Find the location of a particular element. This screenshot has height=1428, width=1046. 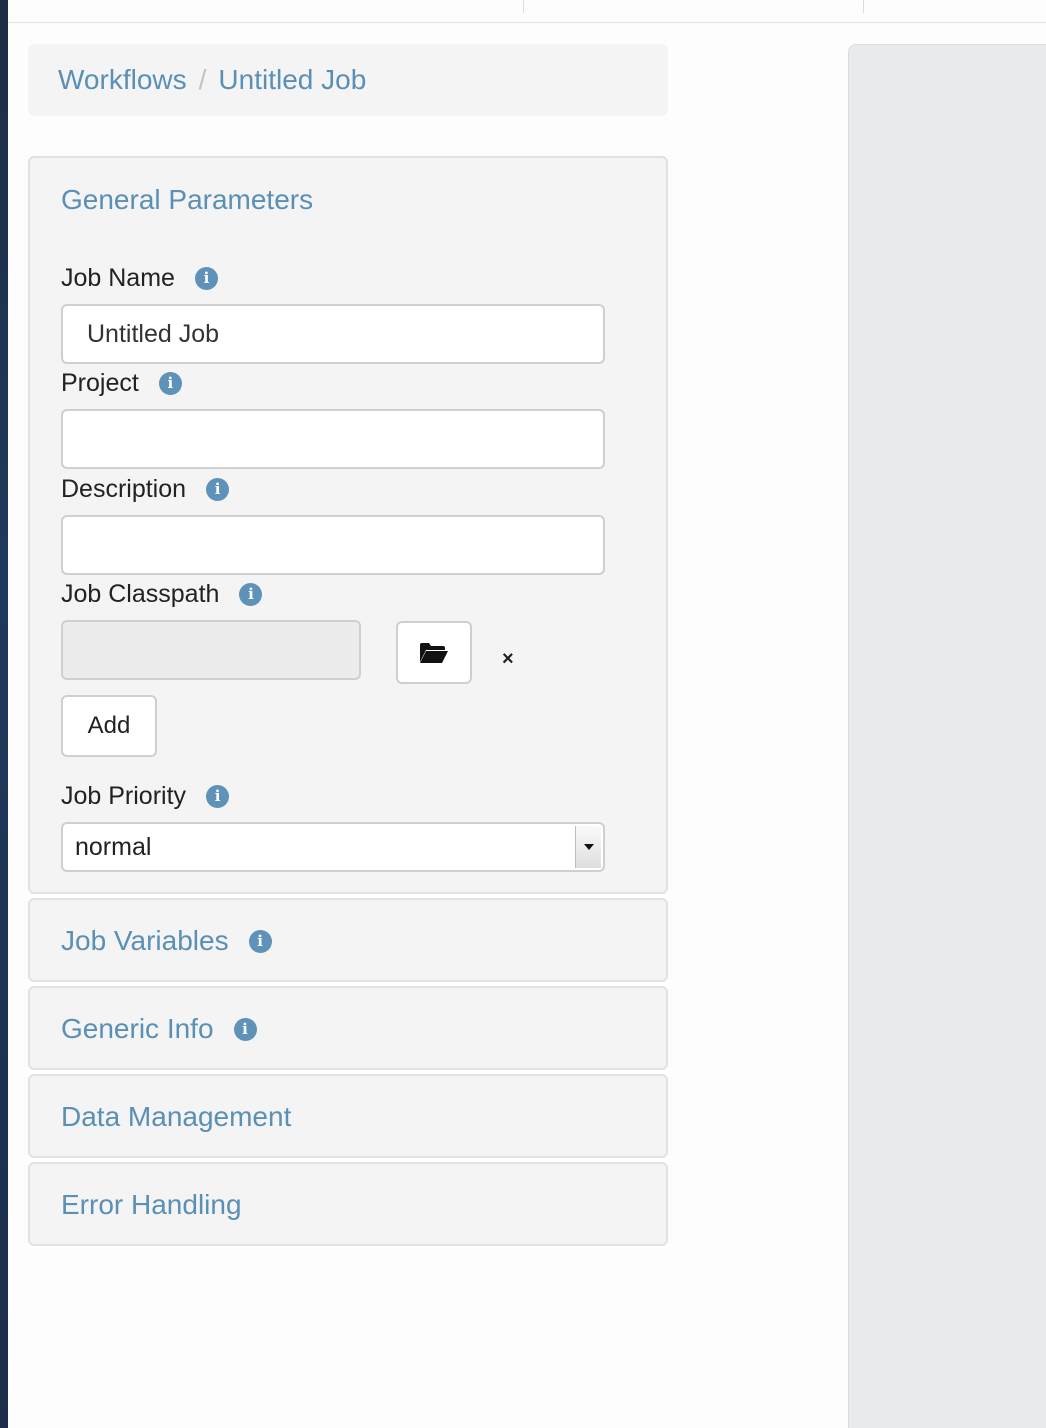

window-left-edge is located at coordinates (4, 714).